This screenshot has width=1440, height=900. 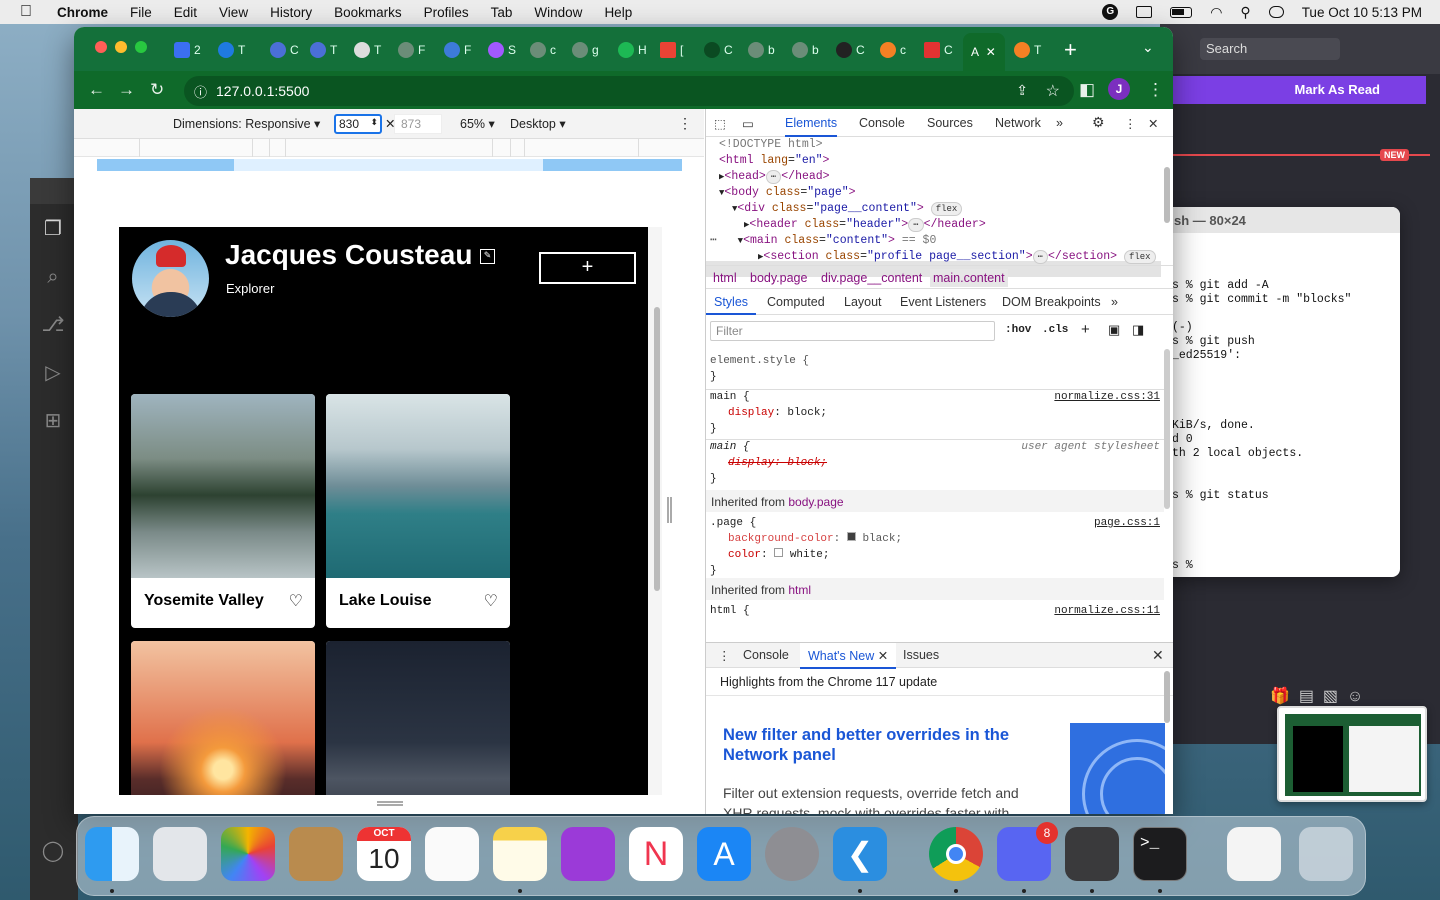 I want to click on spotlight-search-icon: ⚲, so click(x=1245, y=12).